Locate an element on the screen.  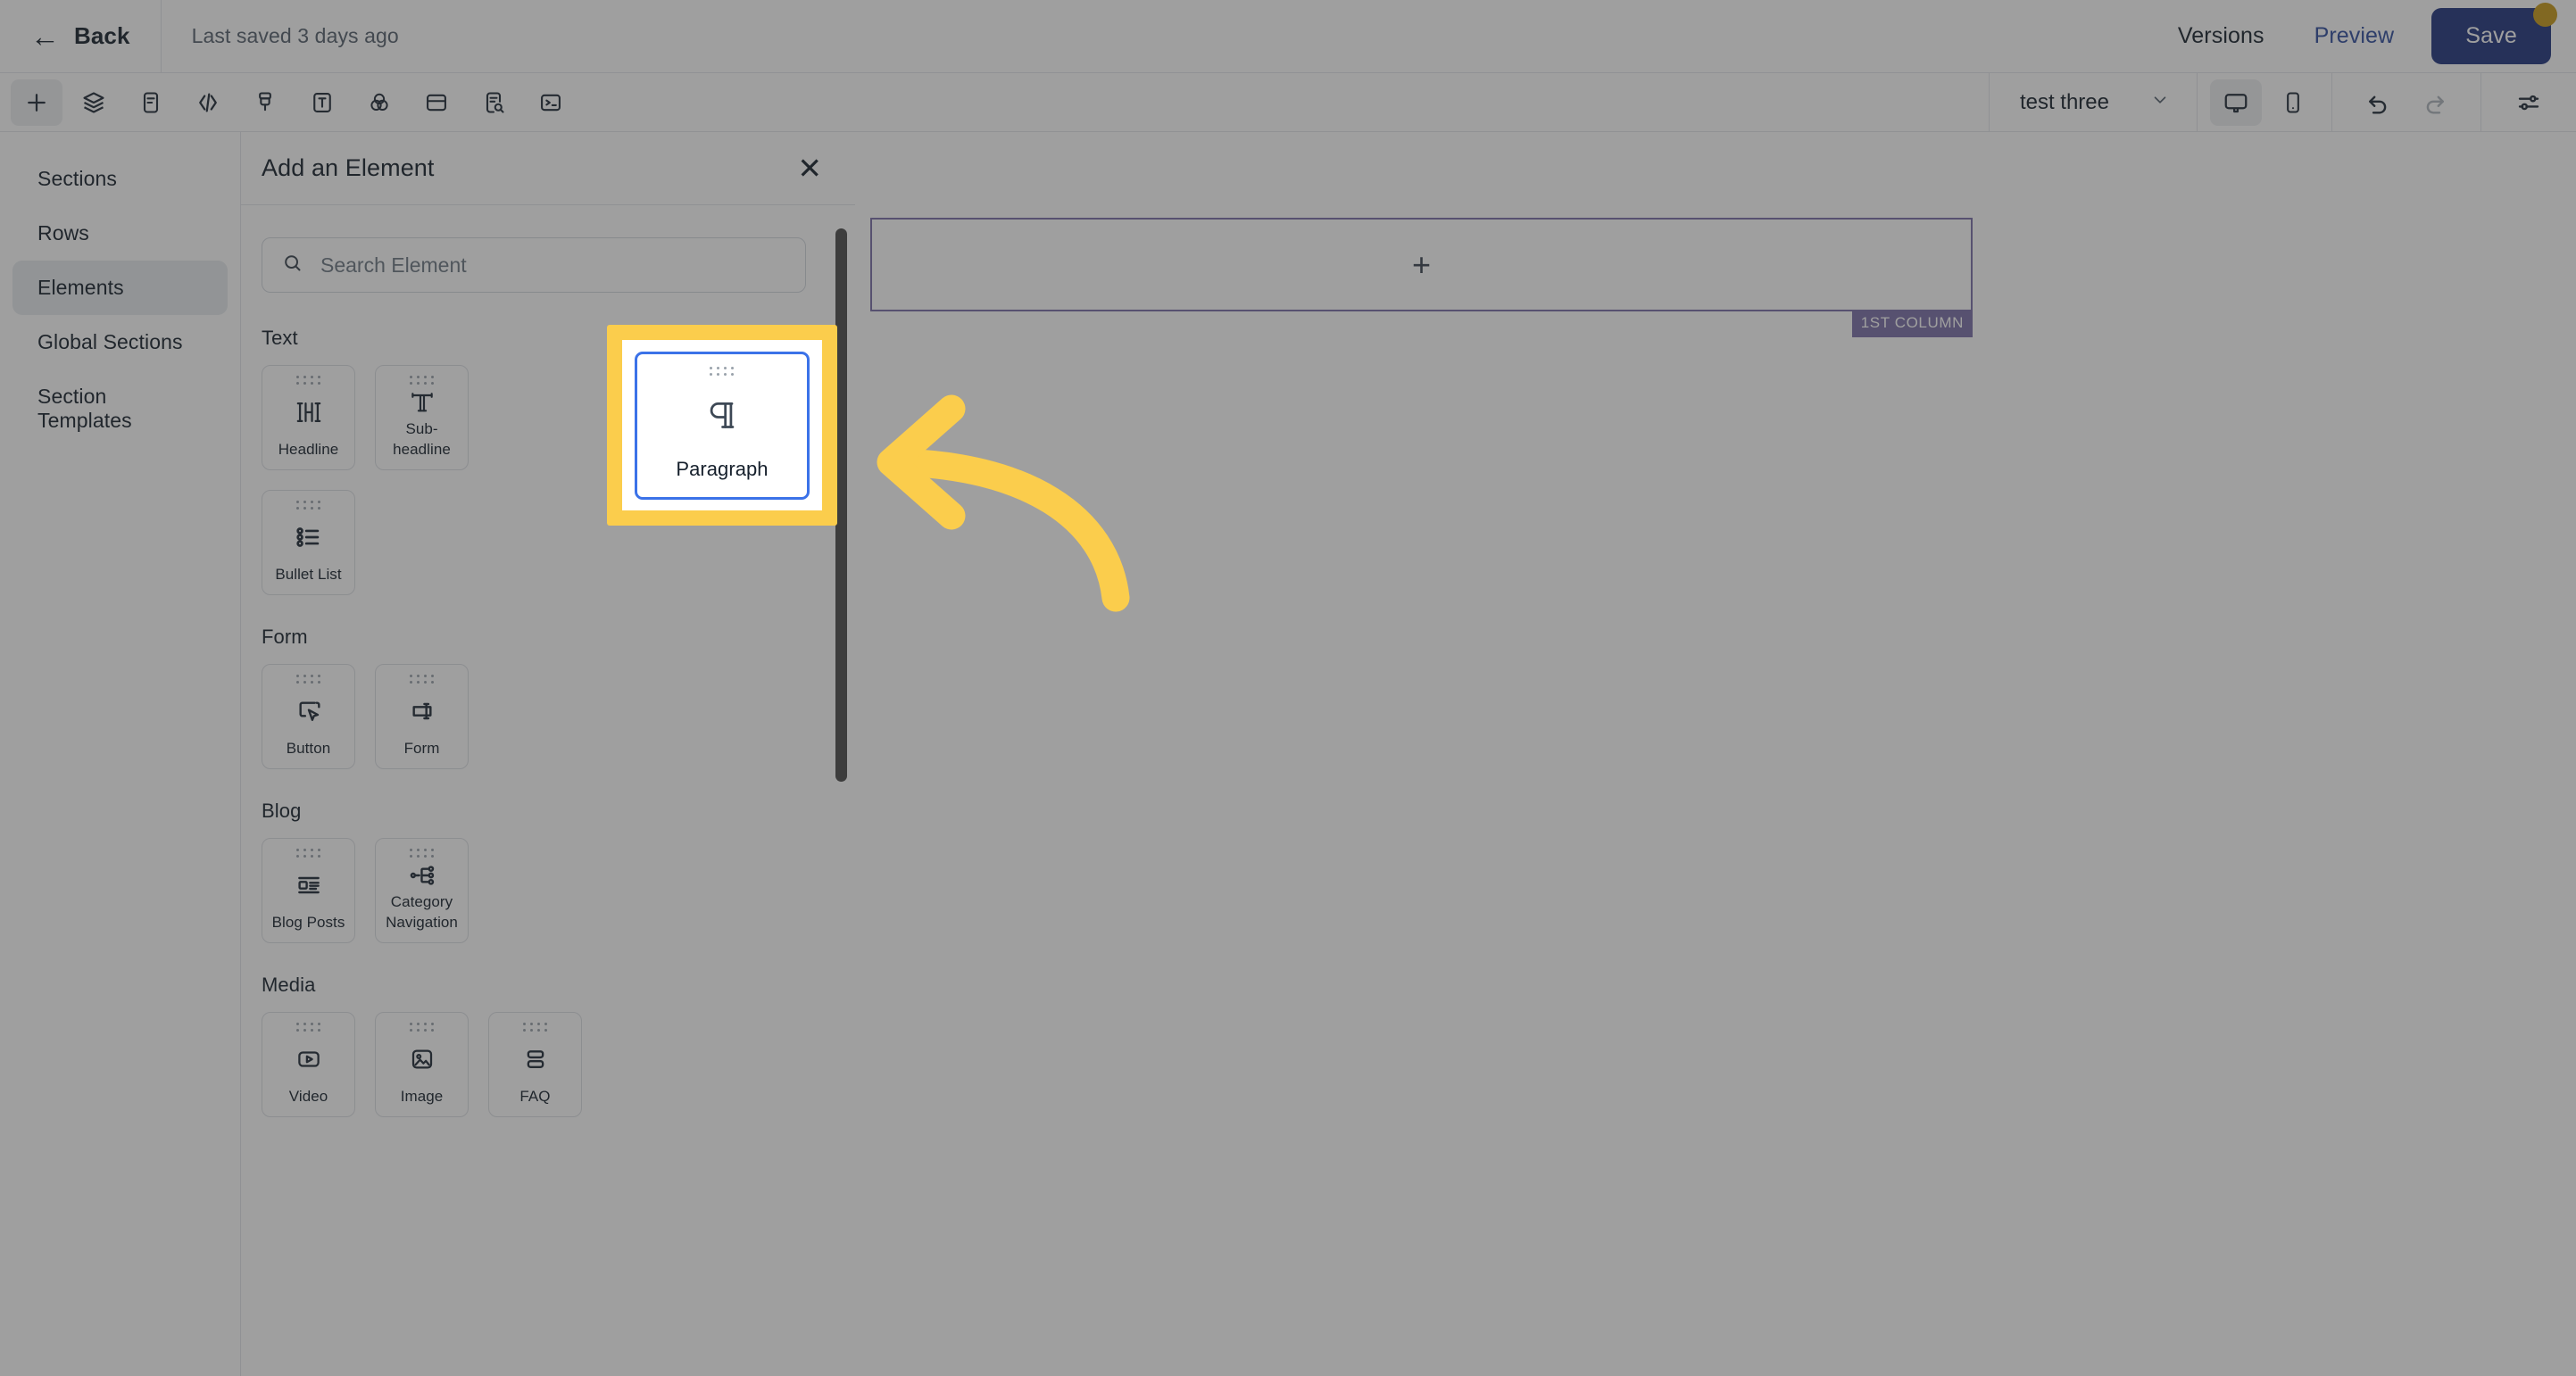
layers-icon is located at coordinates (94, 103).